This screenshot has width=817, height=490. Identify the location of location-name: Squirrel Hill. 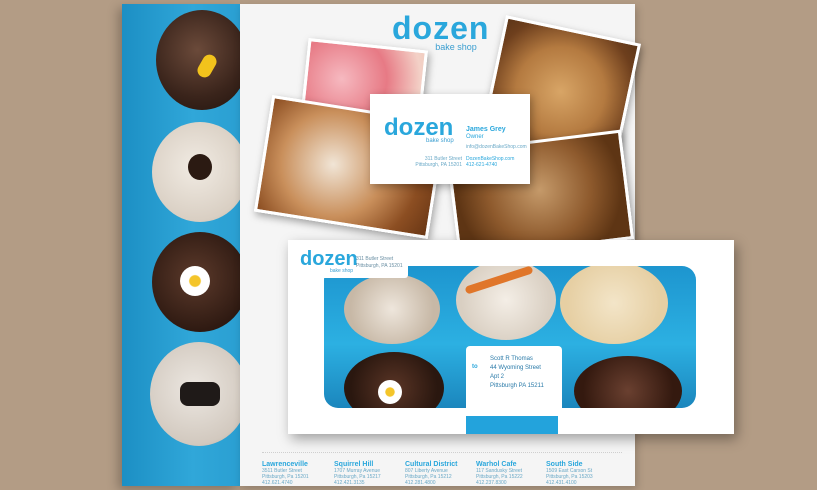
(354, 464).